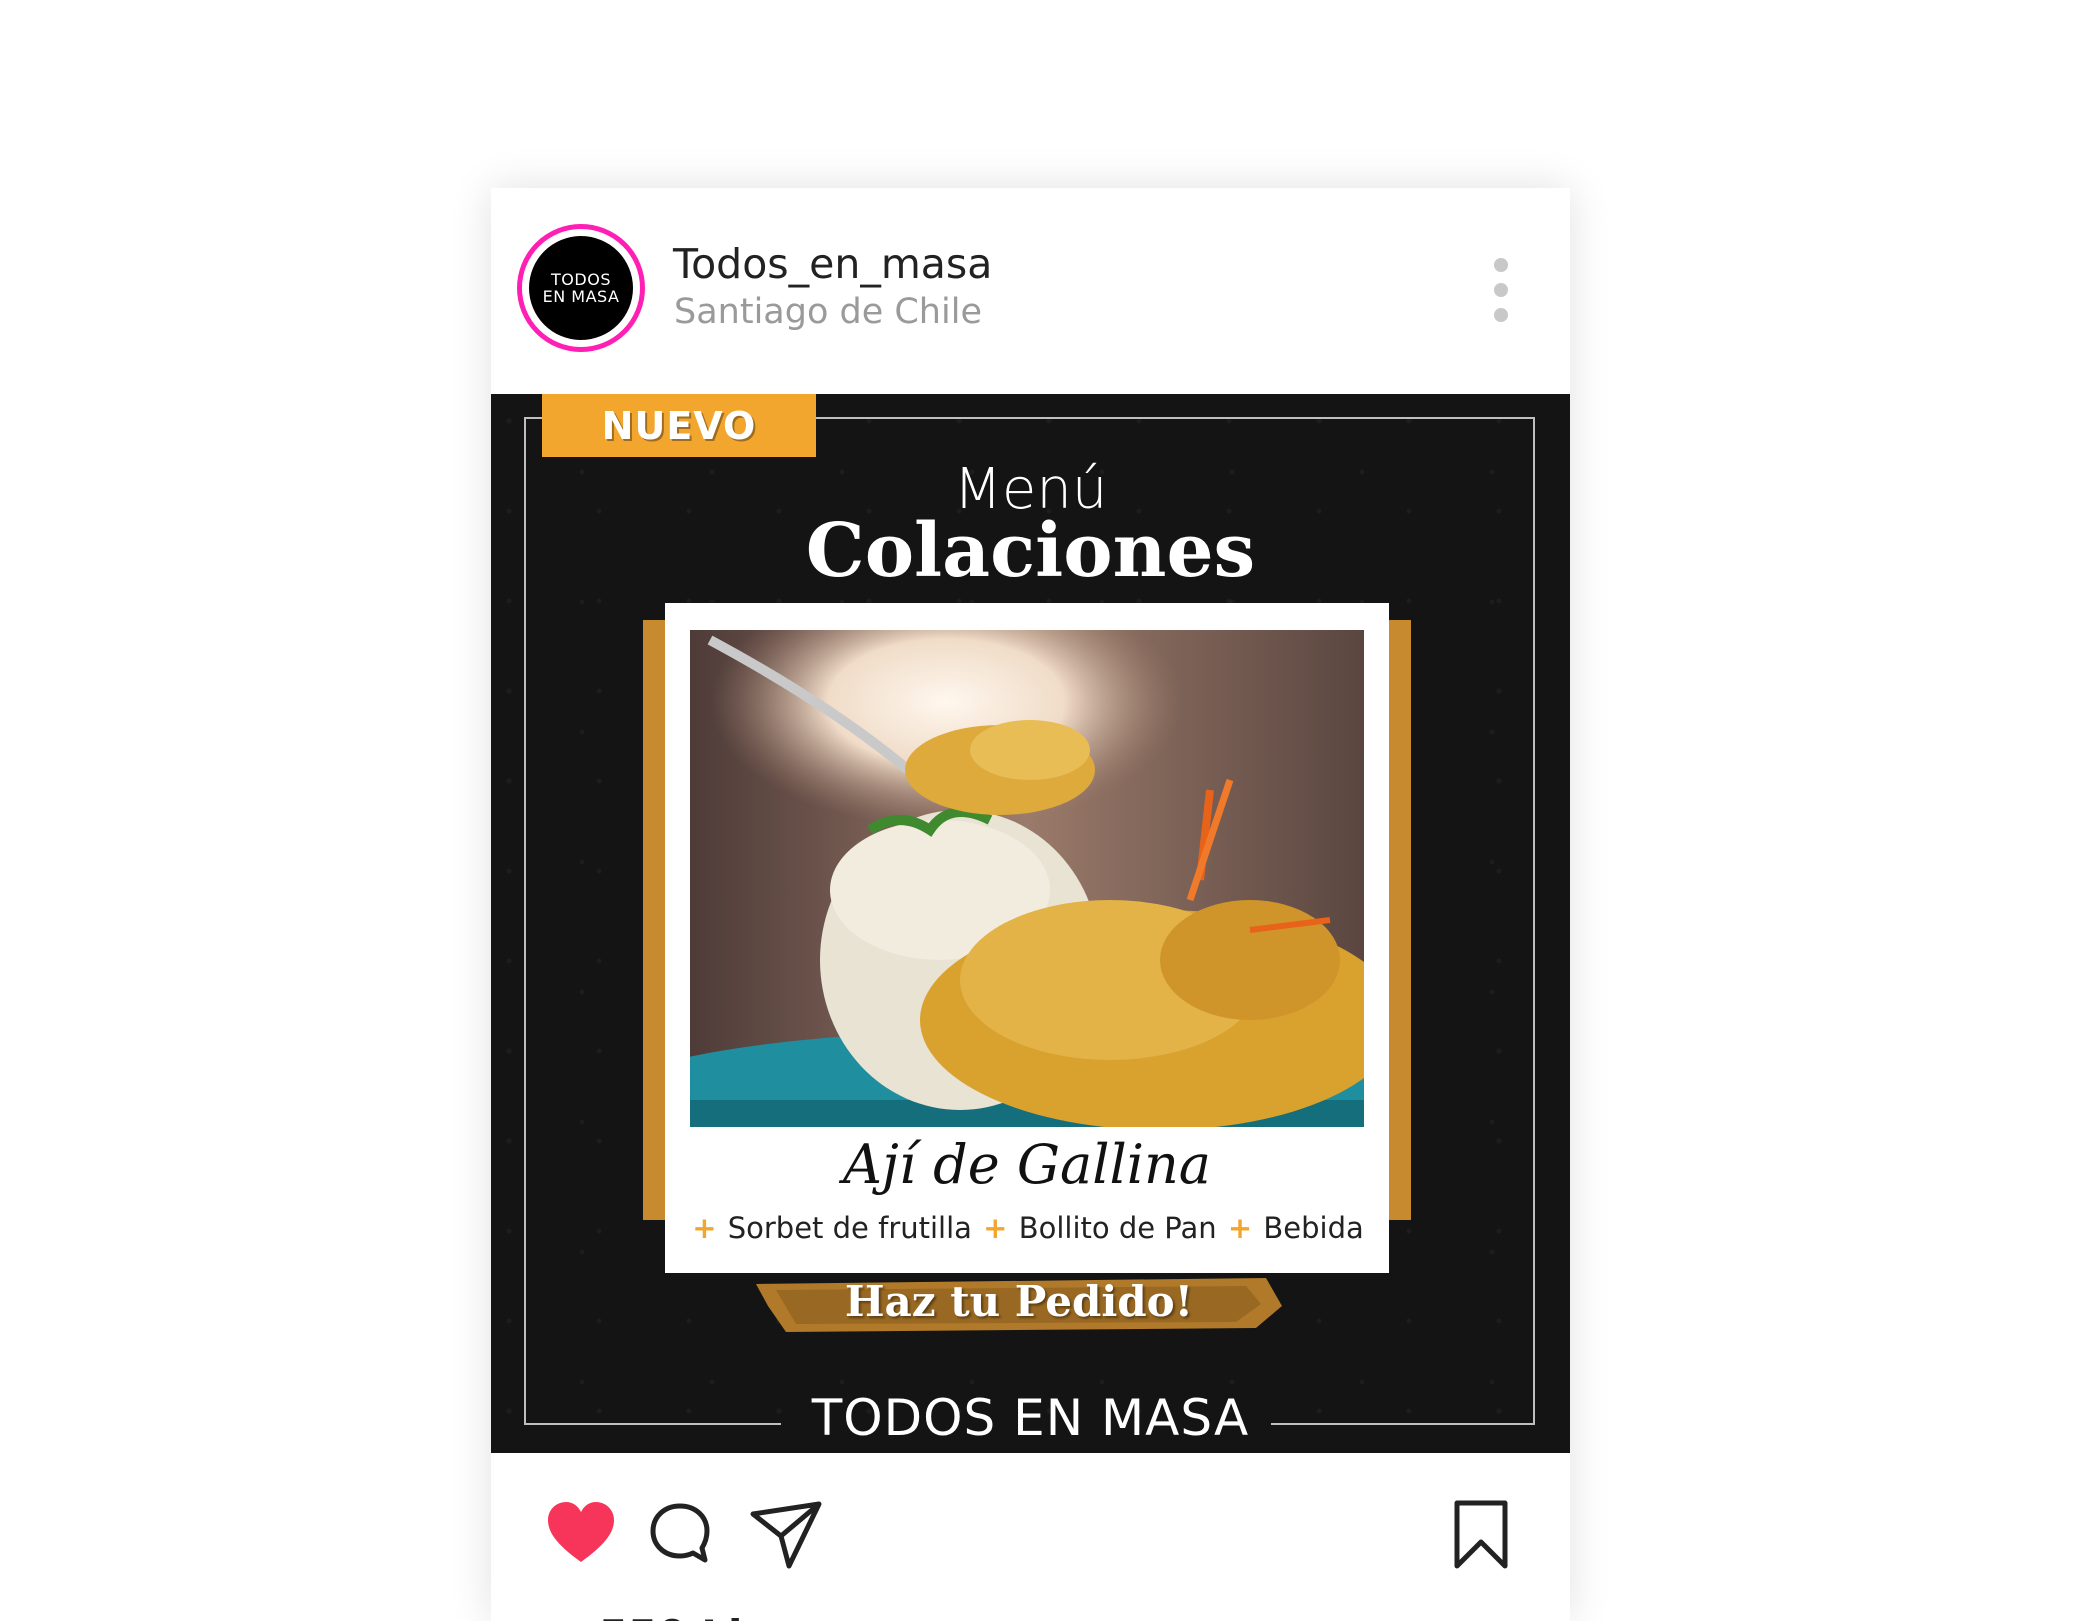 The image size is (2083, 1621). Describe the element at coordinates (1030, 551) in the screenshot. I see `menu-subtitle: Colaciones` at that location.